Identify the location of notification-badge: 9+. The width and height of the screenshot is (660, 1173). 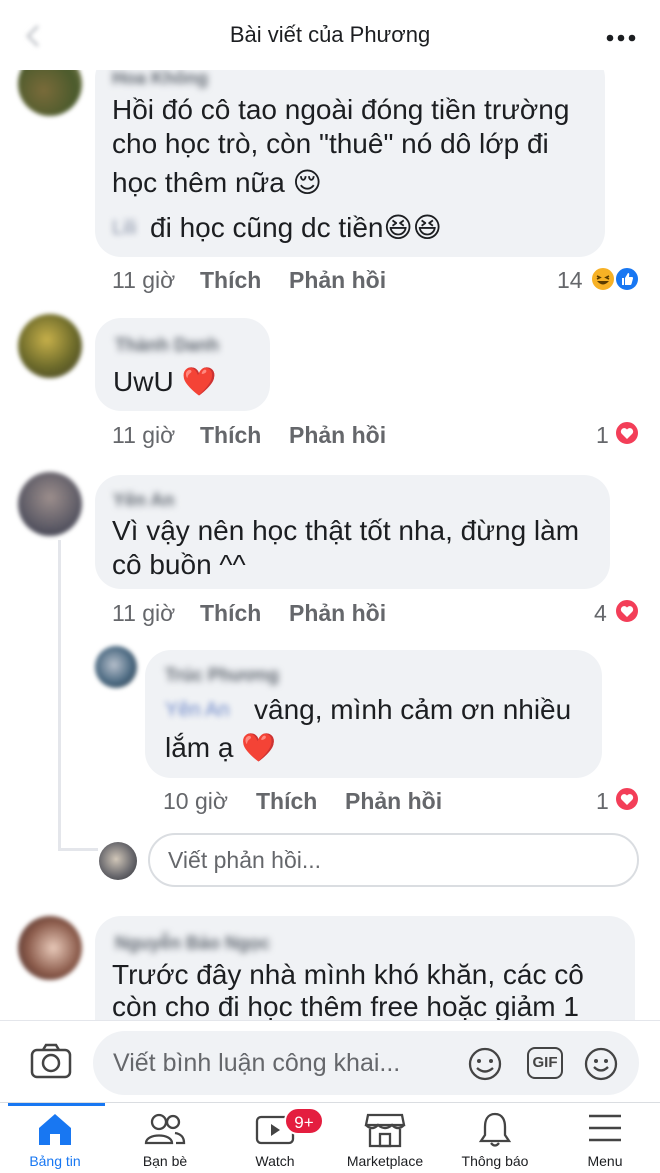
(304, 1121).